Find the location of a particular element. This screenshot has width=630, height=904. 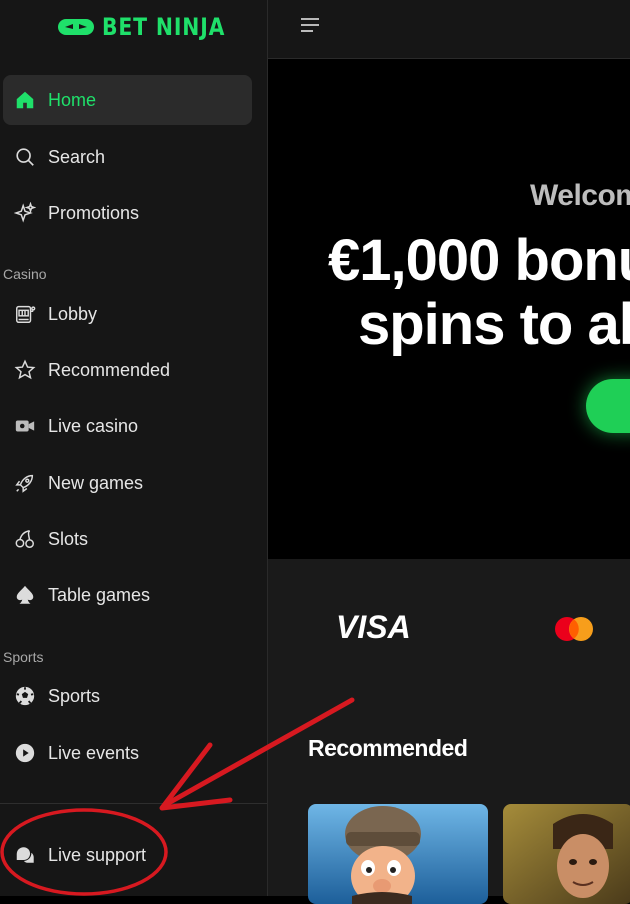

ninja-mask-icon is located at coordinates (76, 27).